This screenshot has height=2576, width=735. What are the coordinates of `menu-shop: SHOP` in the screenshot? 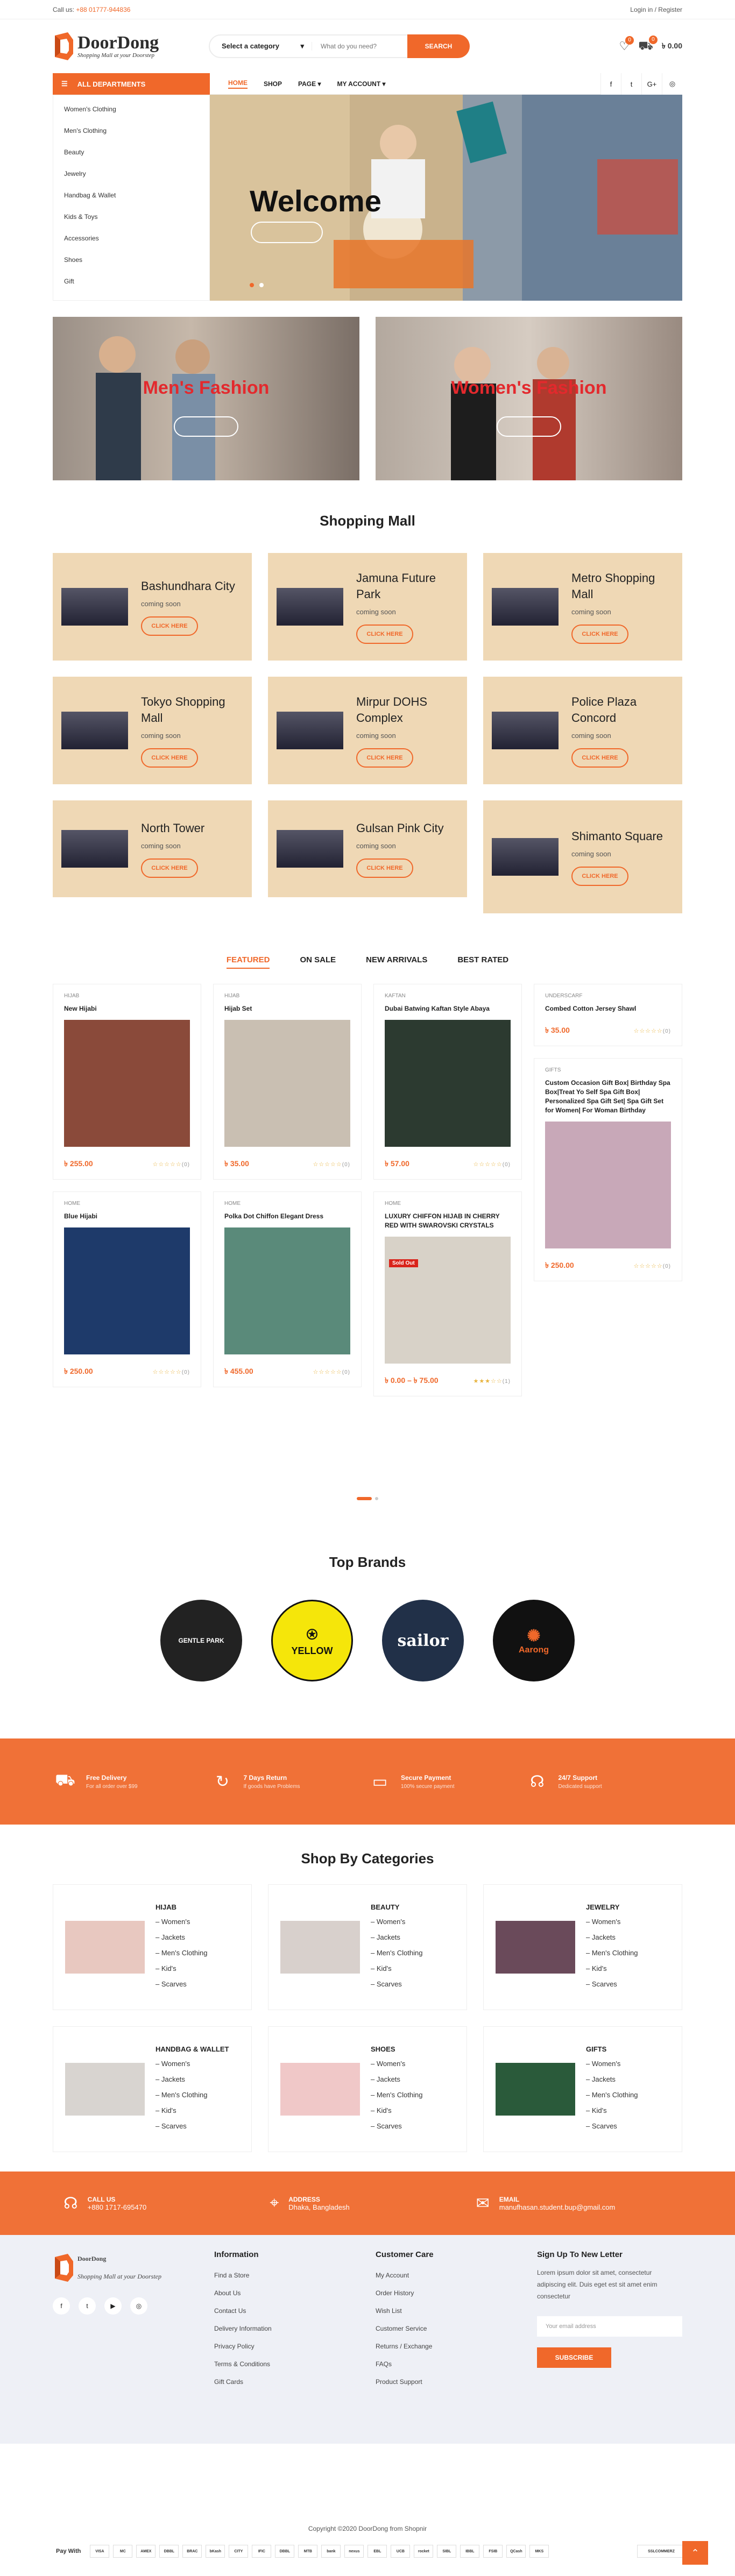 It's located at (273, 84).